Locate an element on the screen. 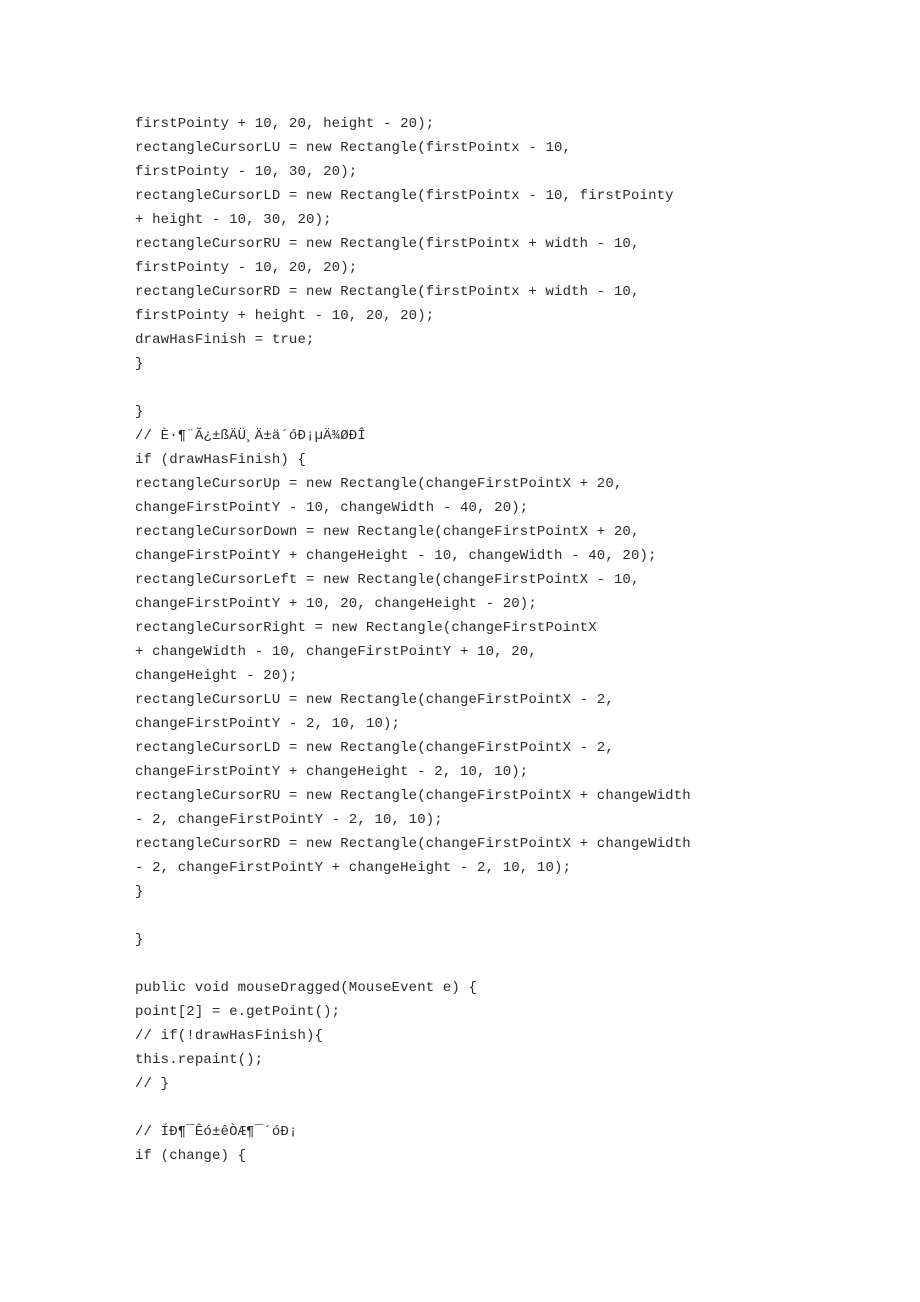 The height and width of the screenshot is (1302, 920). code-line: this.repaint(); is located at coordinates (199, 1060).